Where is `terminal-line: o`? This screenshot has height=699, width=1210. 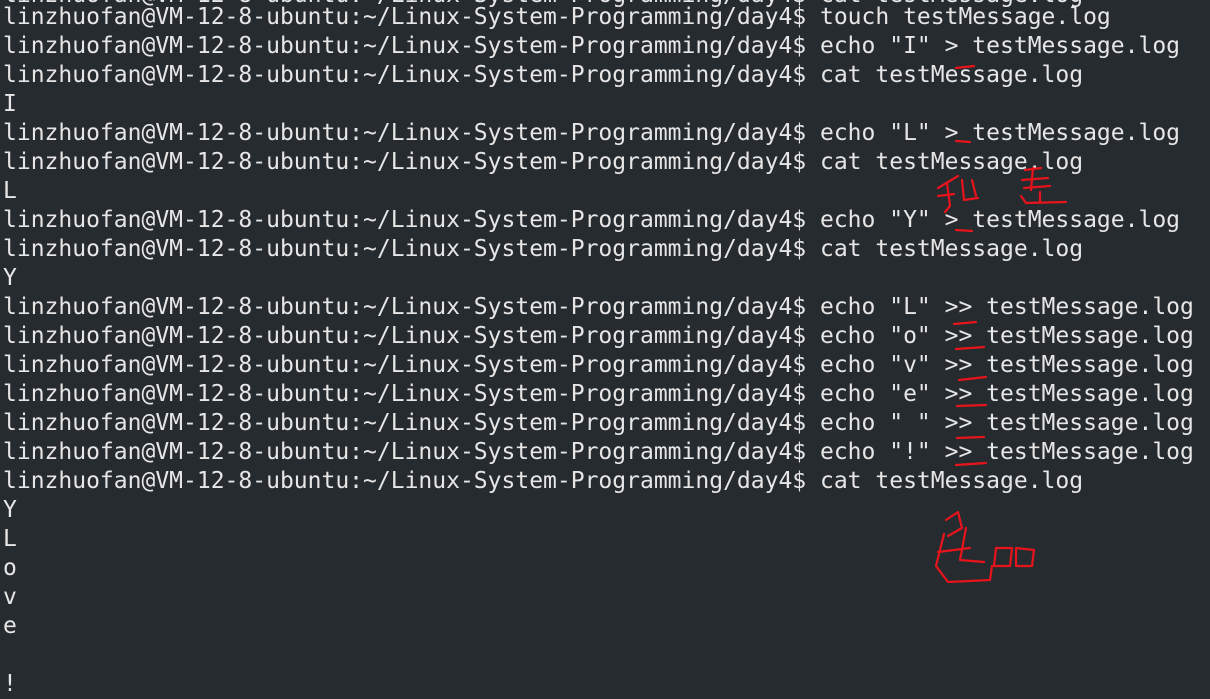
terminal-line: o is located at coordinates (10, 568).